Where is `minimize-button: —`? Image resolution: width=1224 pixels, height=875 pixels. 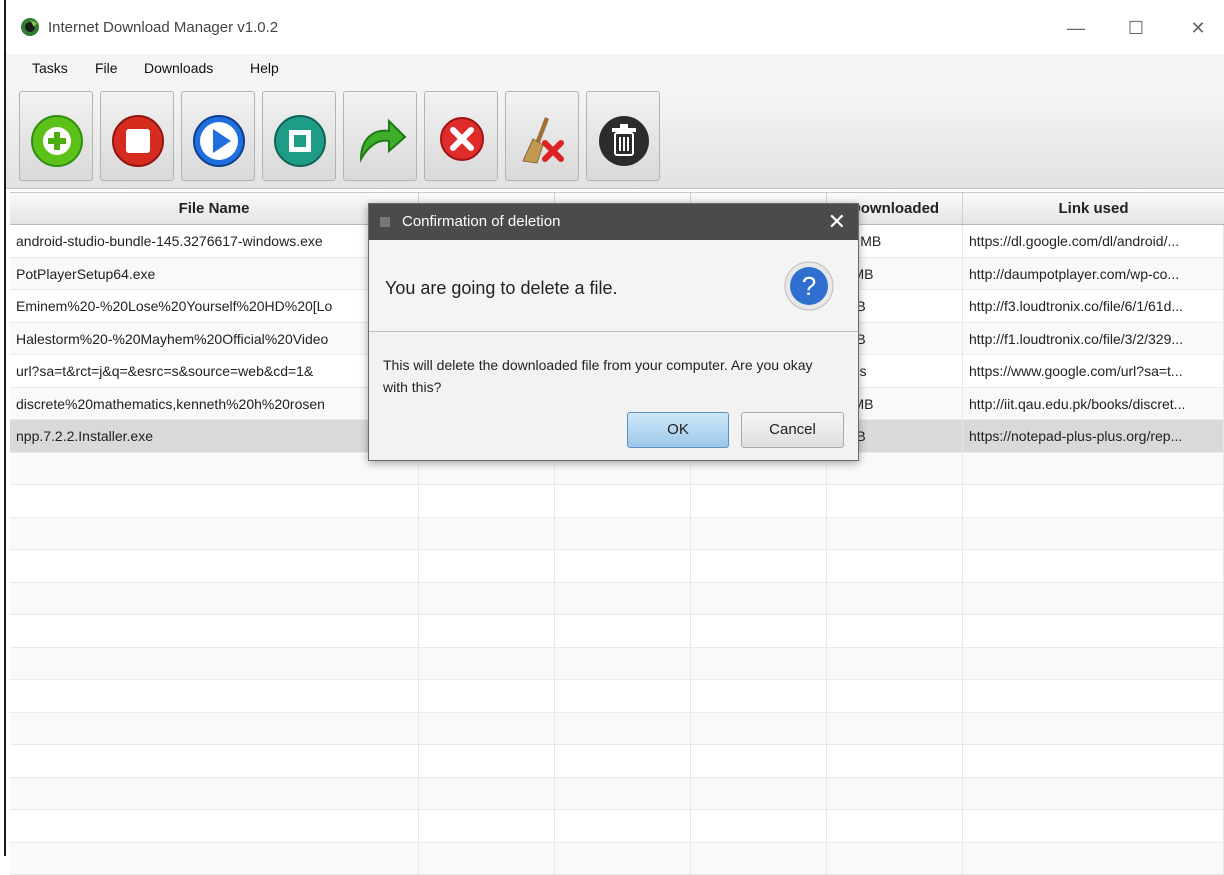 minimize-button: — is located at coordinates (1076, 28).